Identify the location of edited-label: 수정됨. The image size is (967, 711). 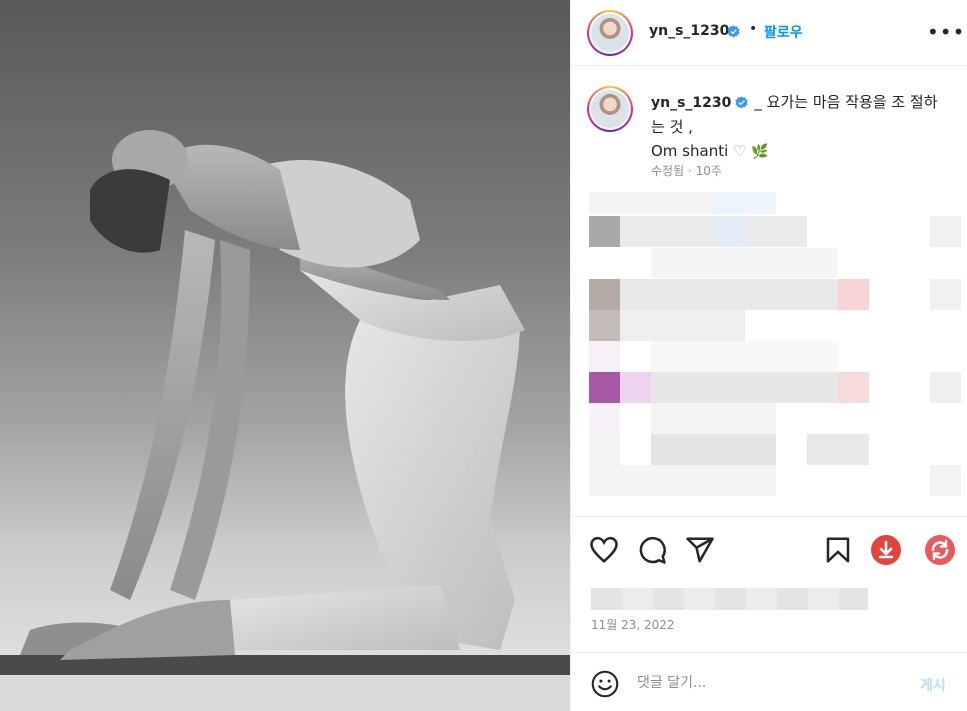
(668, 171).